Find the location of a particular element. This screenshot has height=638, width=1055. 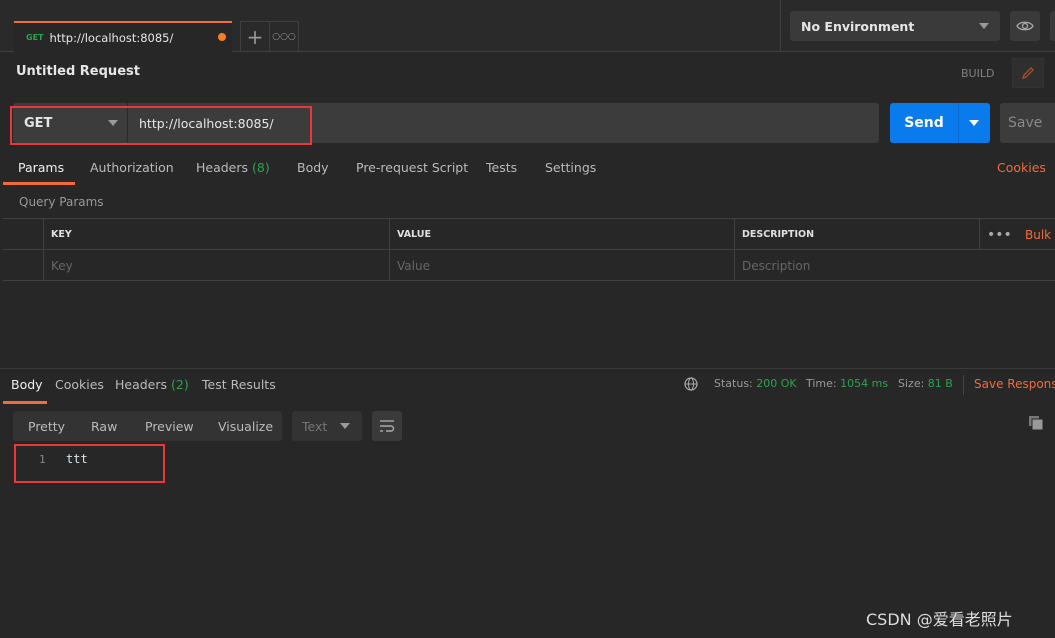

pencil-icon is located at coordinates (1028, 73).